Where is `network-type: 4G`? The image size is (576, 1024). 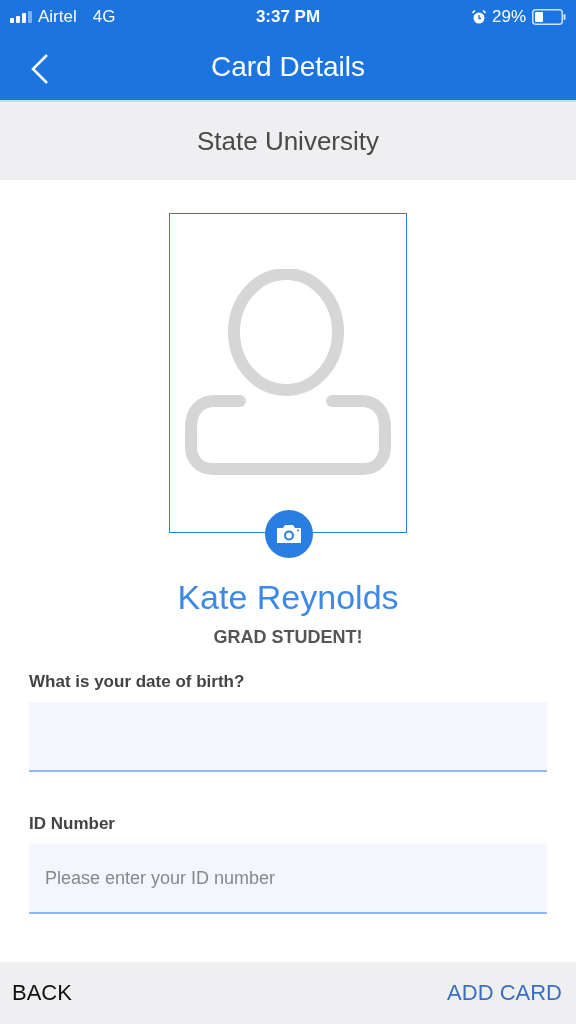
network-type: 4G is located at coordinates (104, 16).